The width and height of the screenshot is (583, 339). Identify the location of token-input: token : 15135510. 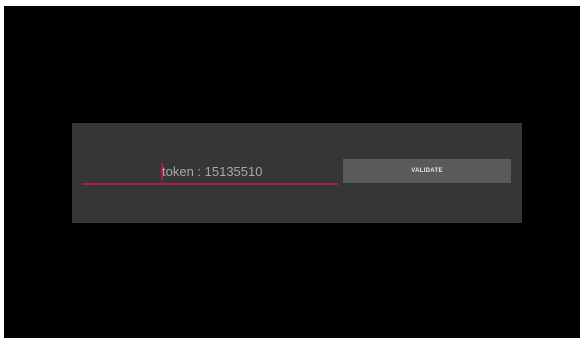
(210, 172).